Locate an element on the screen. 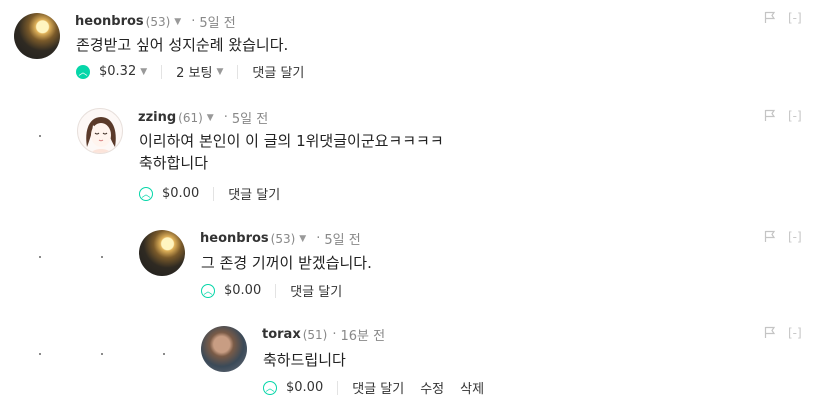  comment-body: 이리하여 본인이 이 글의 1위댓글이군요ㅋㅋㅋㅋ 축하합니다 is located at coordinates (291, 152).